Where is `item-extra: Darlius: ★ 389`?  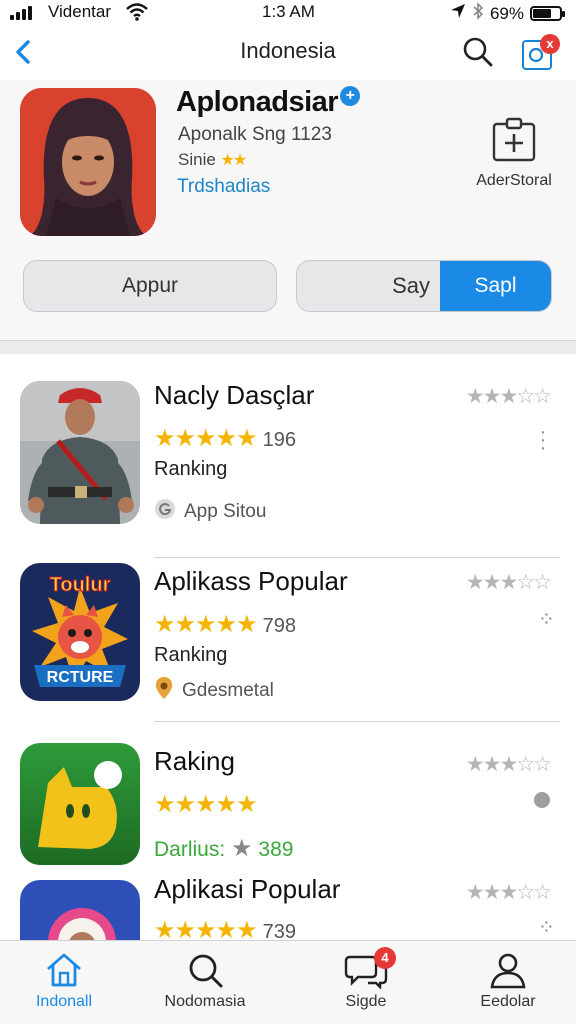 item-extra: Darlius: ★ 389 is located at coordinates (223, 848).